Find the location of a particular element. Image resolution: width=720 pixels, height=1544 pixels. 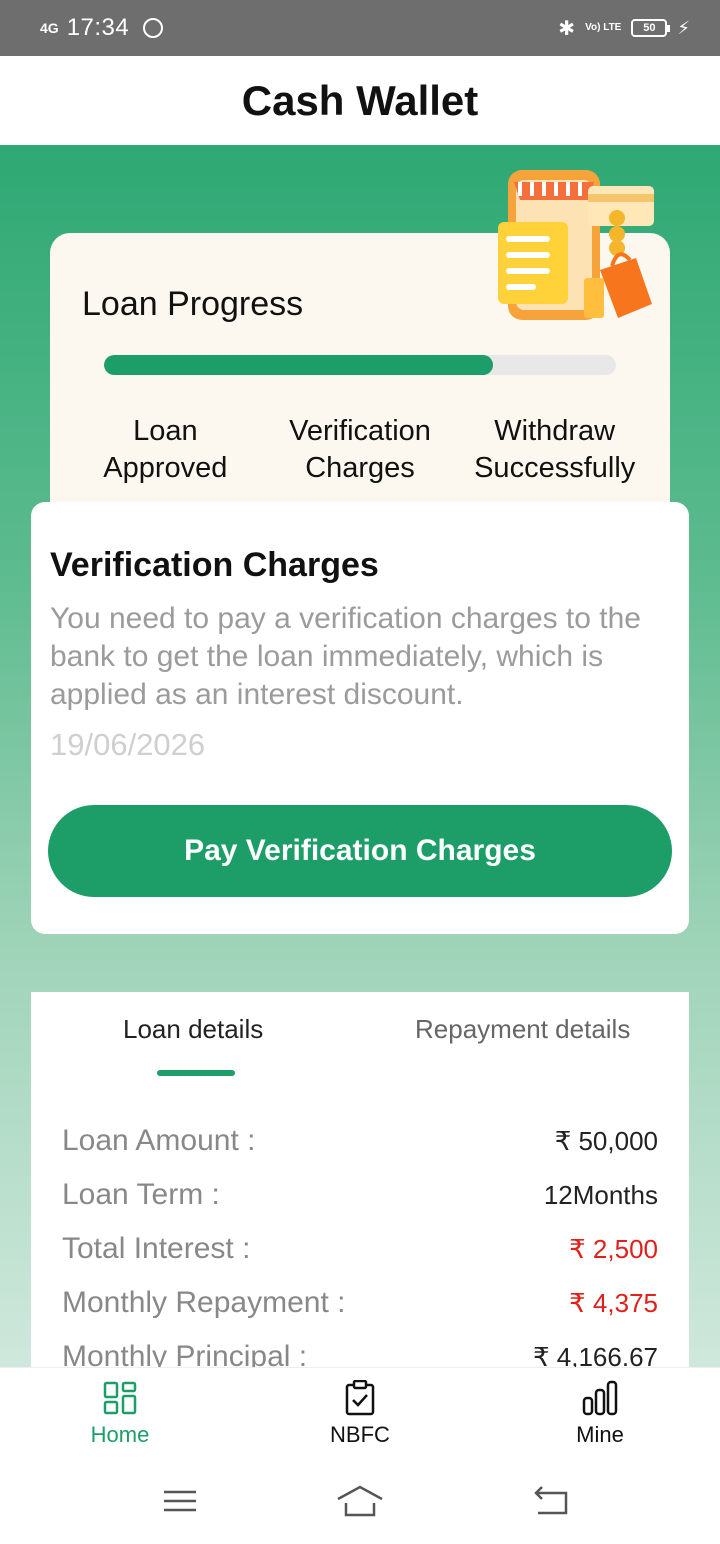

system-navigation-bar is located at coordinates (360, 1503).